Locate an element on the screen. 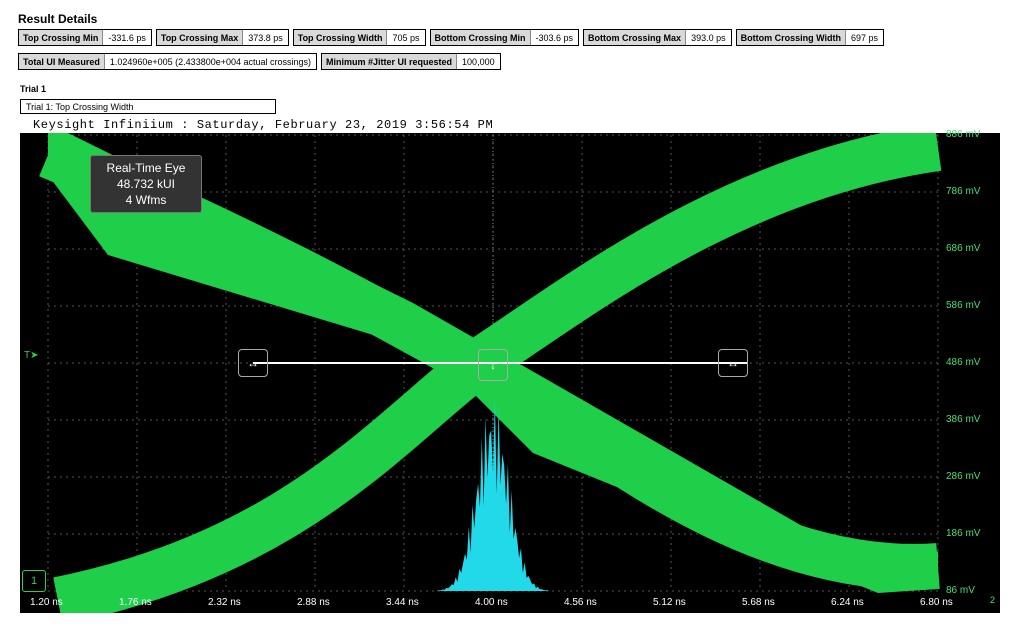  result-value: 697 ps is located at coordinates (865, 37).